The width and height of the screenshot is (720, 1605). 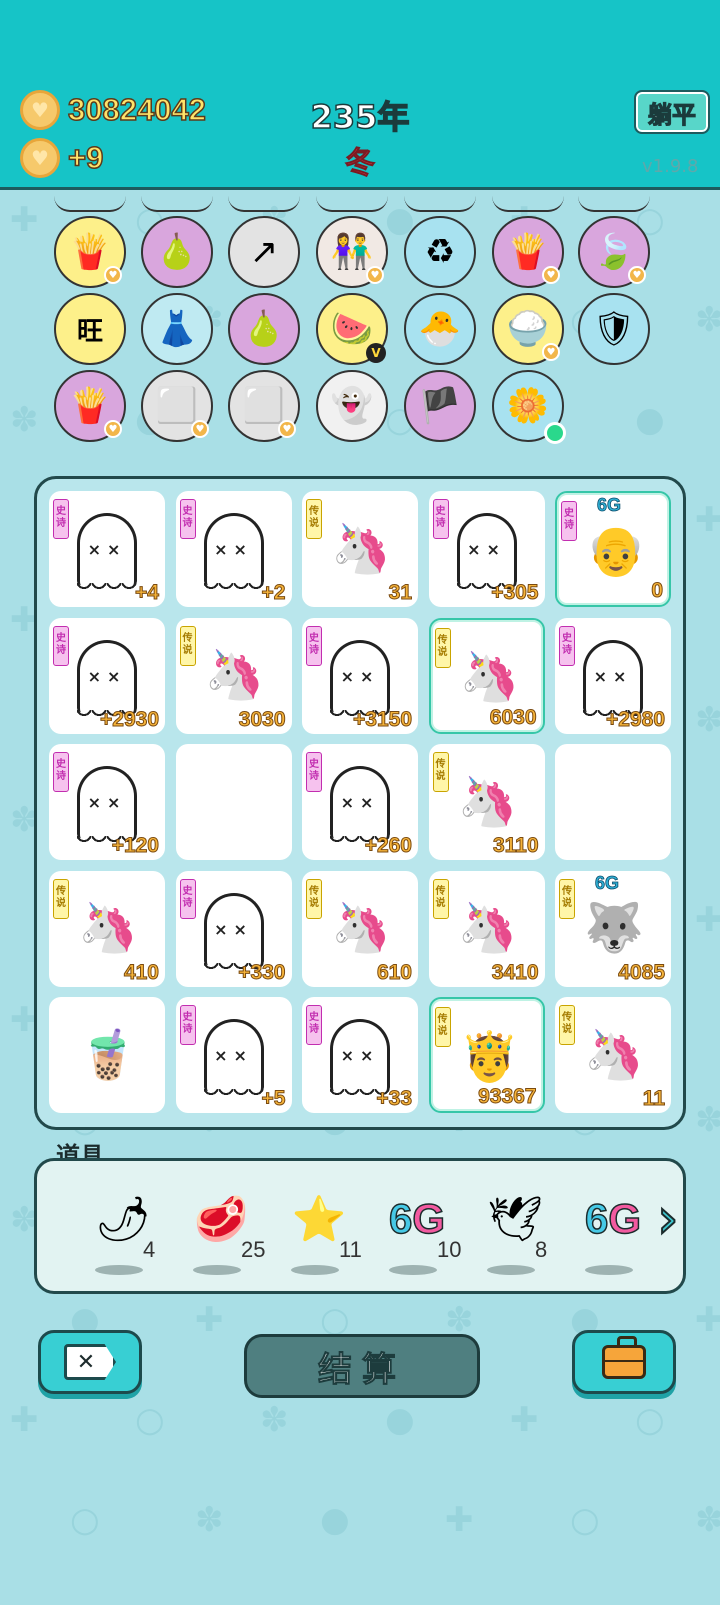 What do you see at coordinates (613, 928) in the screenshot?
I see `board-cell: 🐺 传说 6G 4085` at bounding box center [613, 928].